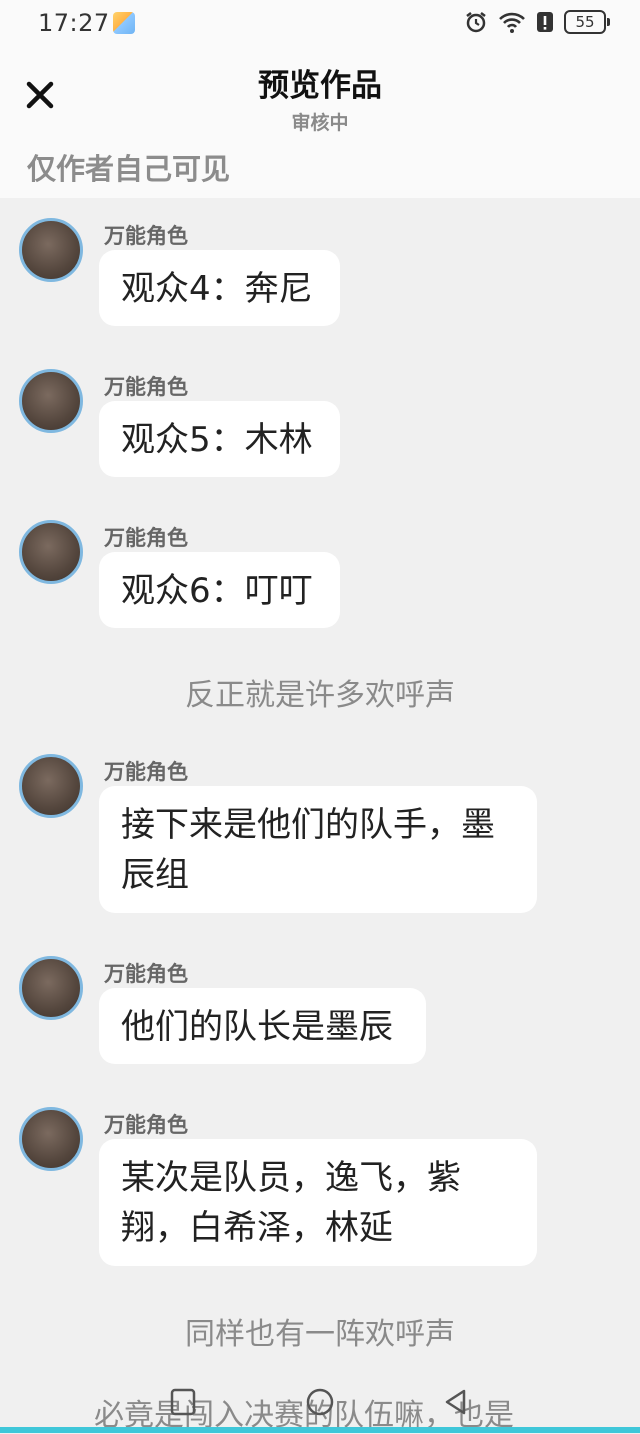  What do you see at coordinates (320, 1402) in the screenshot?
I see `home-icon` at bounding box center [320, 1402].